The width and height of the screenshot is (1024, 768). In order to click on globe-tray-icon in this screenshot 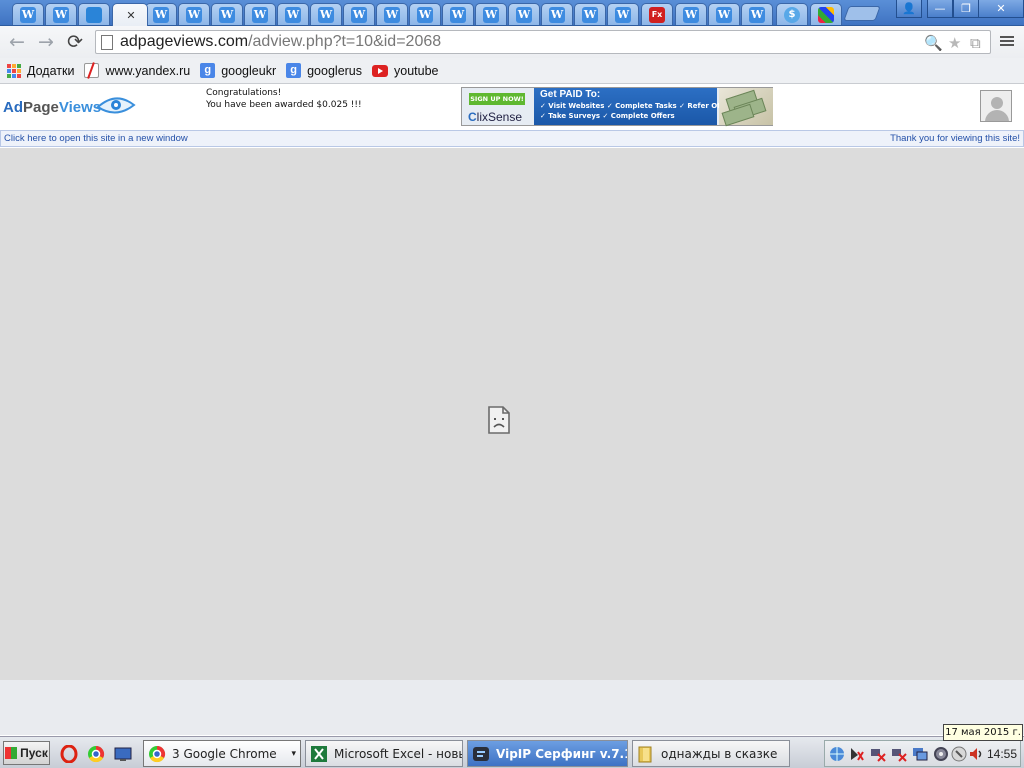, I will do `click(837, 754)`.